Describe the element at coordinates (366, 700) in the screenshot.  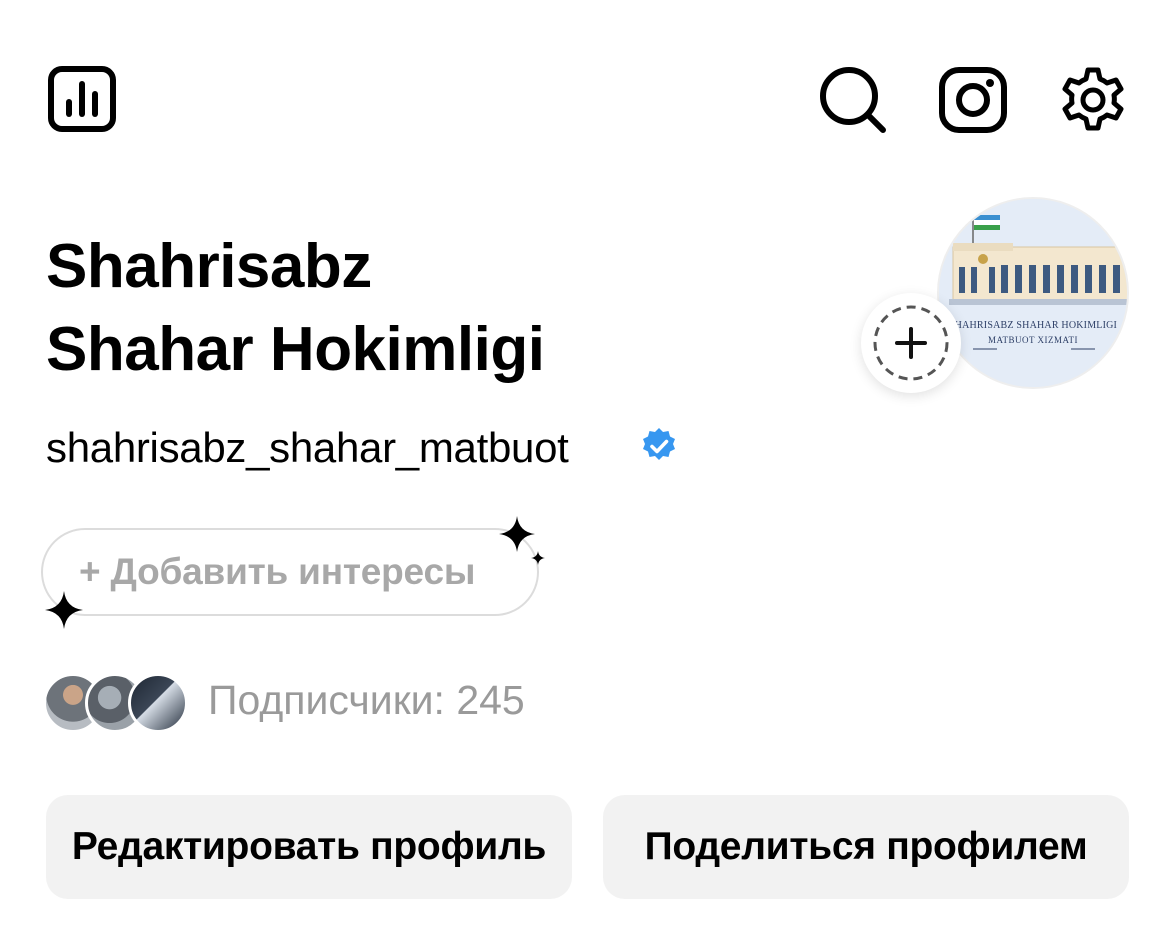
I see `followers-count: Подписчики: 245` at that location.